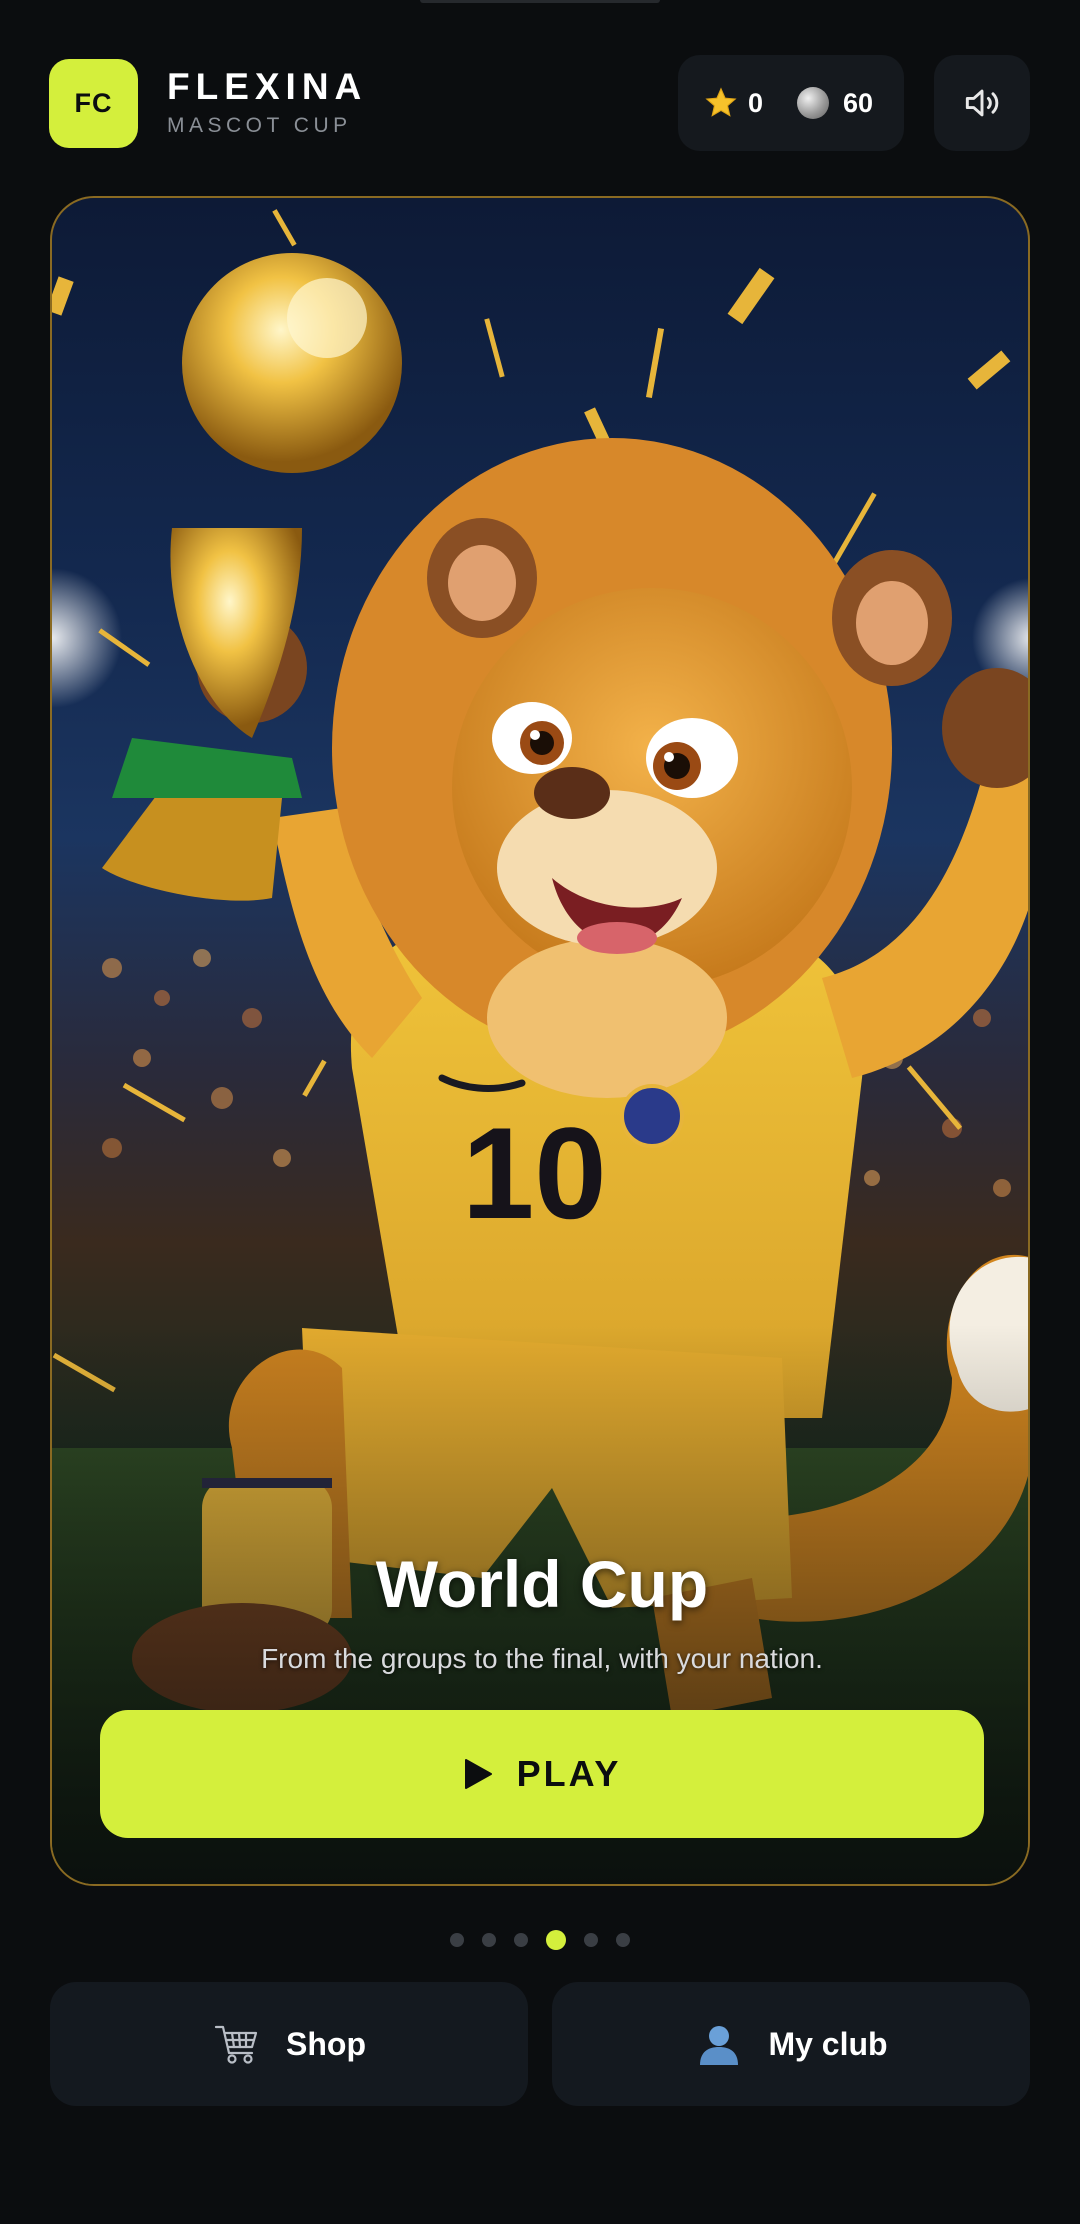 This screenshot has height=2224, width=1080. I want to click on brand-name: FLEXINA, so click(267, 86).